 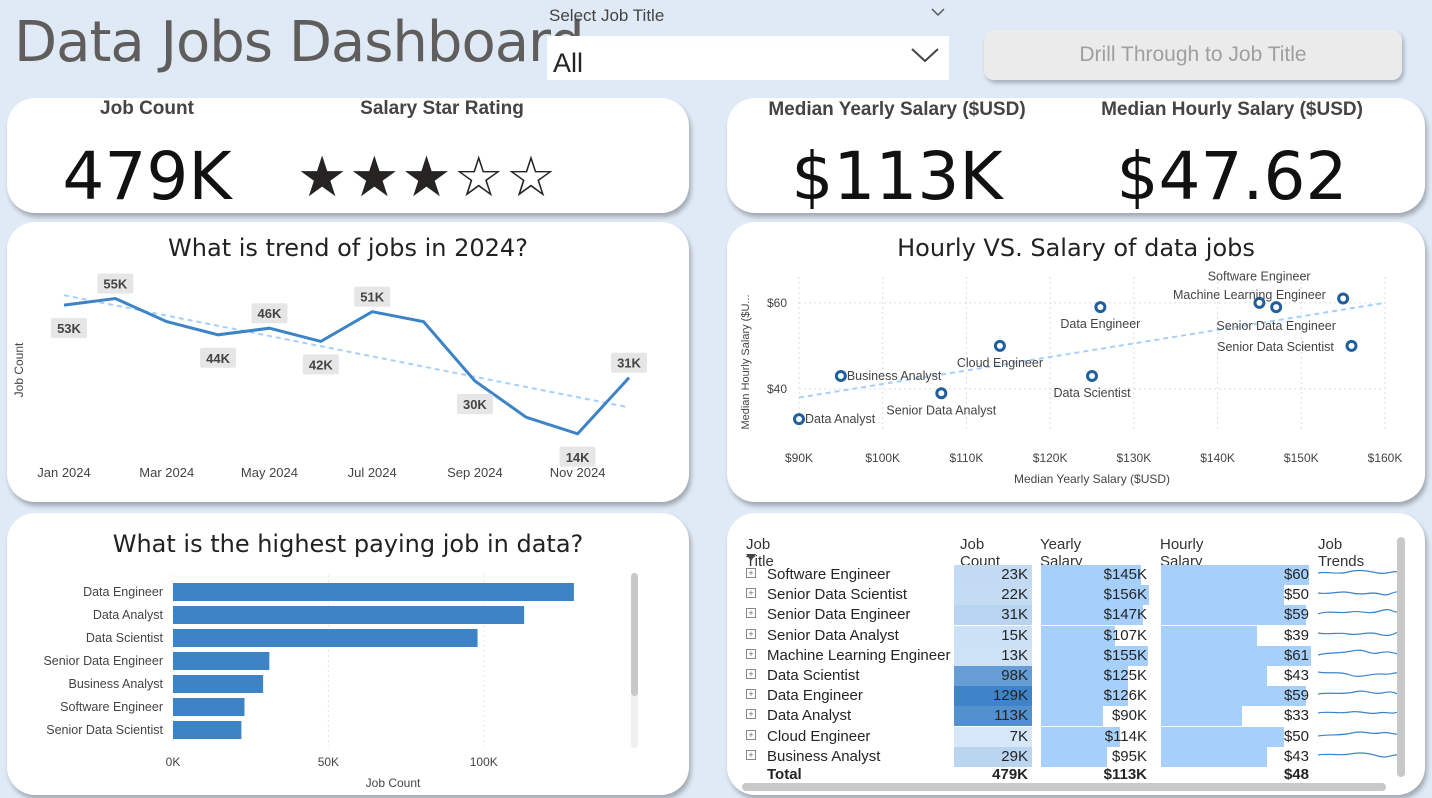 I want to click on drill-through-button: Drill Through to Job Title, so click(x=1193, y=55).